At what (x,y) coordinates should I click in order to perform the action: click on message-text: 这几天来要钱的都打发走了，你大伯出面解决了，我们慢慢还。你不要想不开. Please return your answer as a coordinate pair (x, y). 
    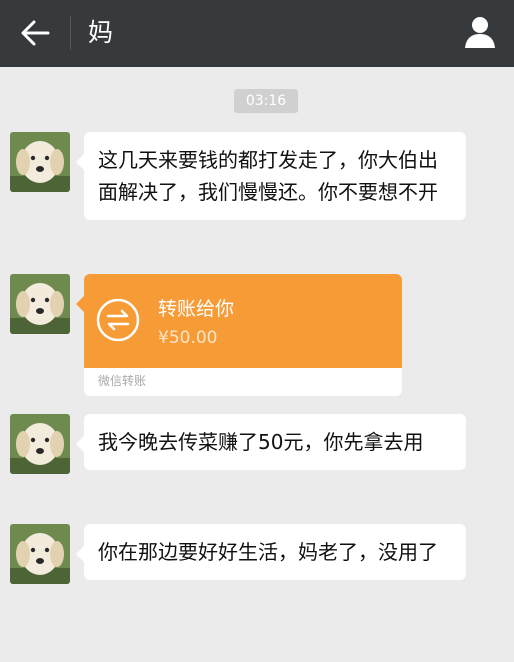
    Looking at the image, I should click on (268, 176).